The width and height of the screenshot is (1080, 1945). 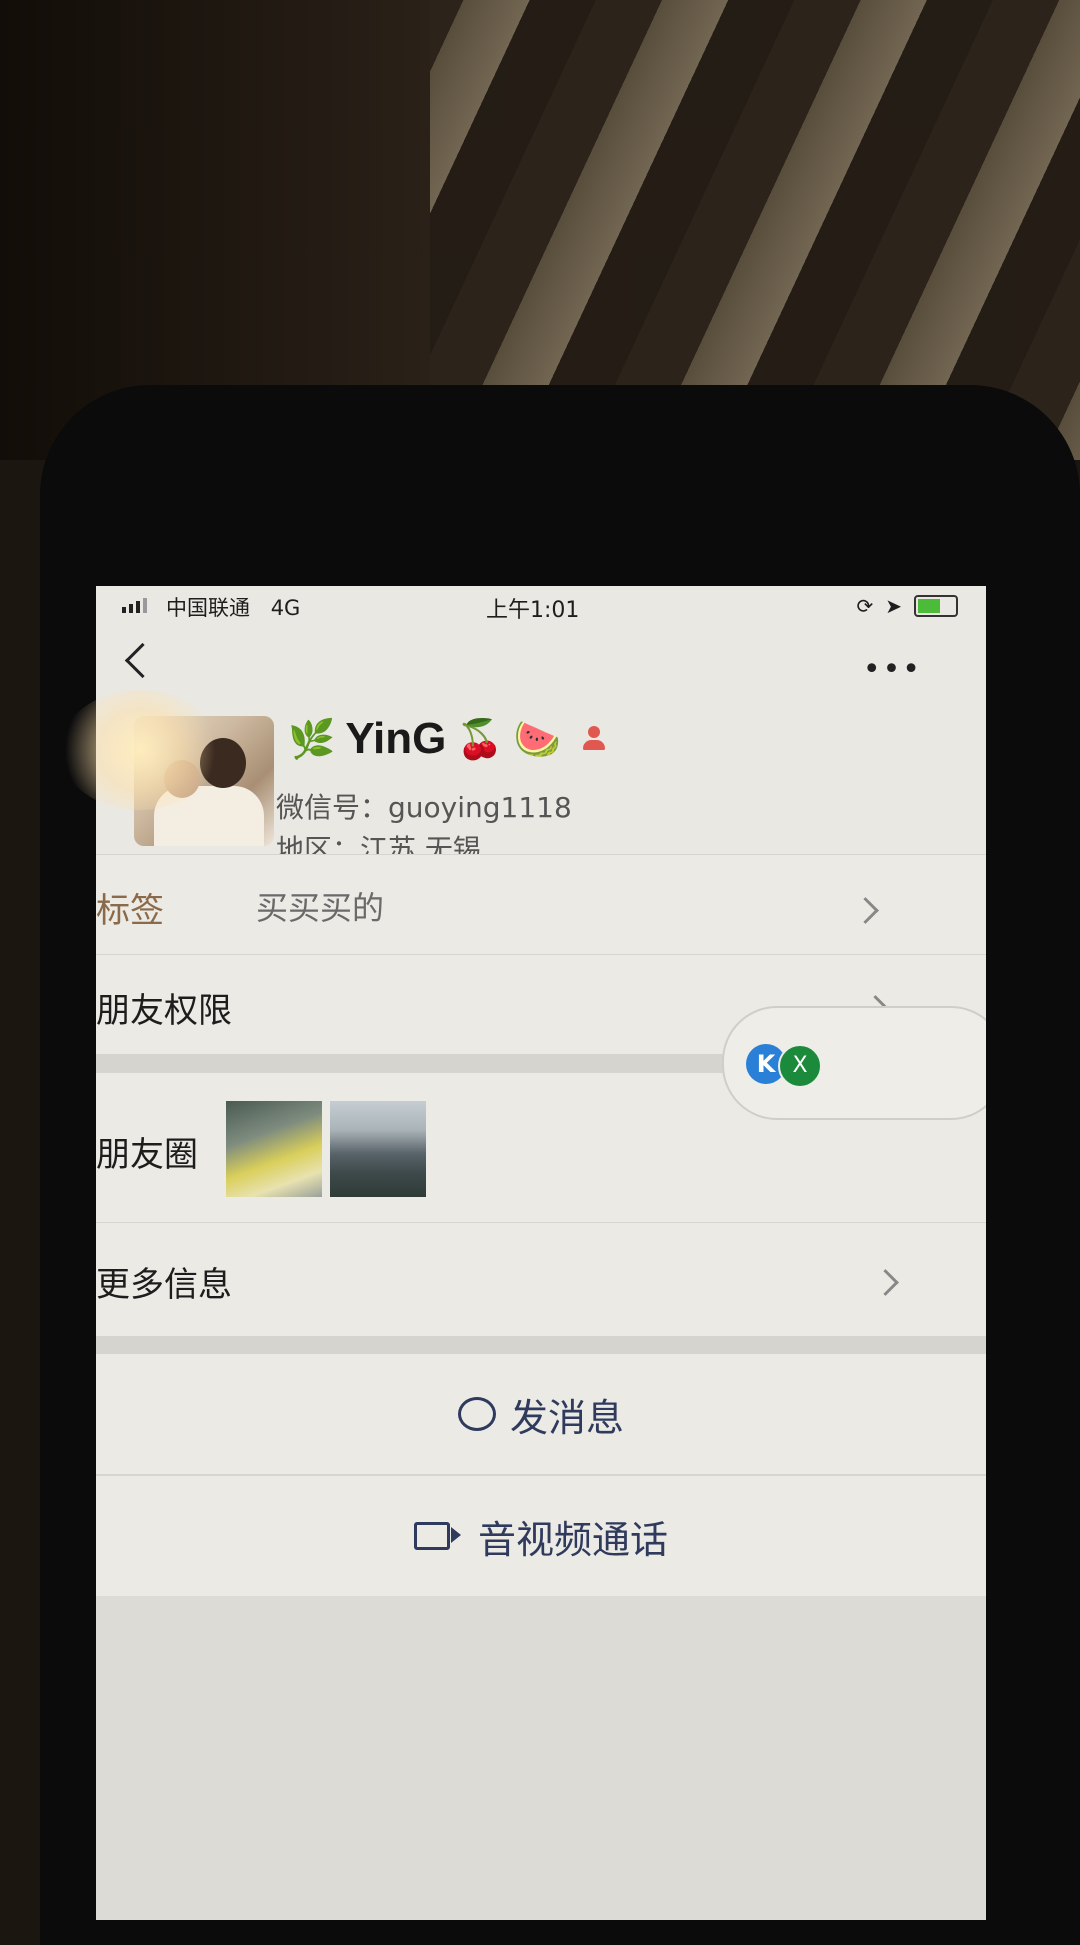 What do you see at coordinates (437, 1536) in the screenshot?
I see `video-camera-icon` at bounding box center [437, 1536].